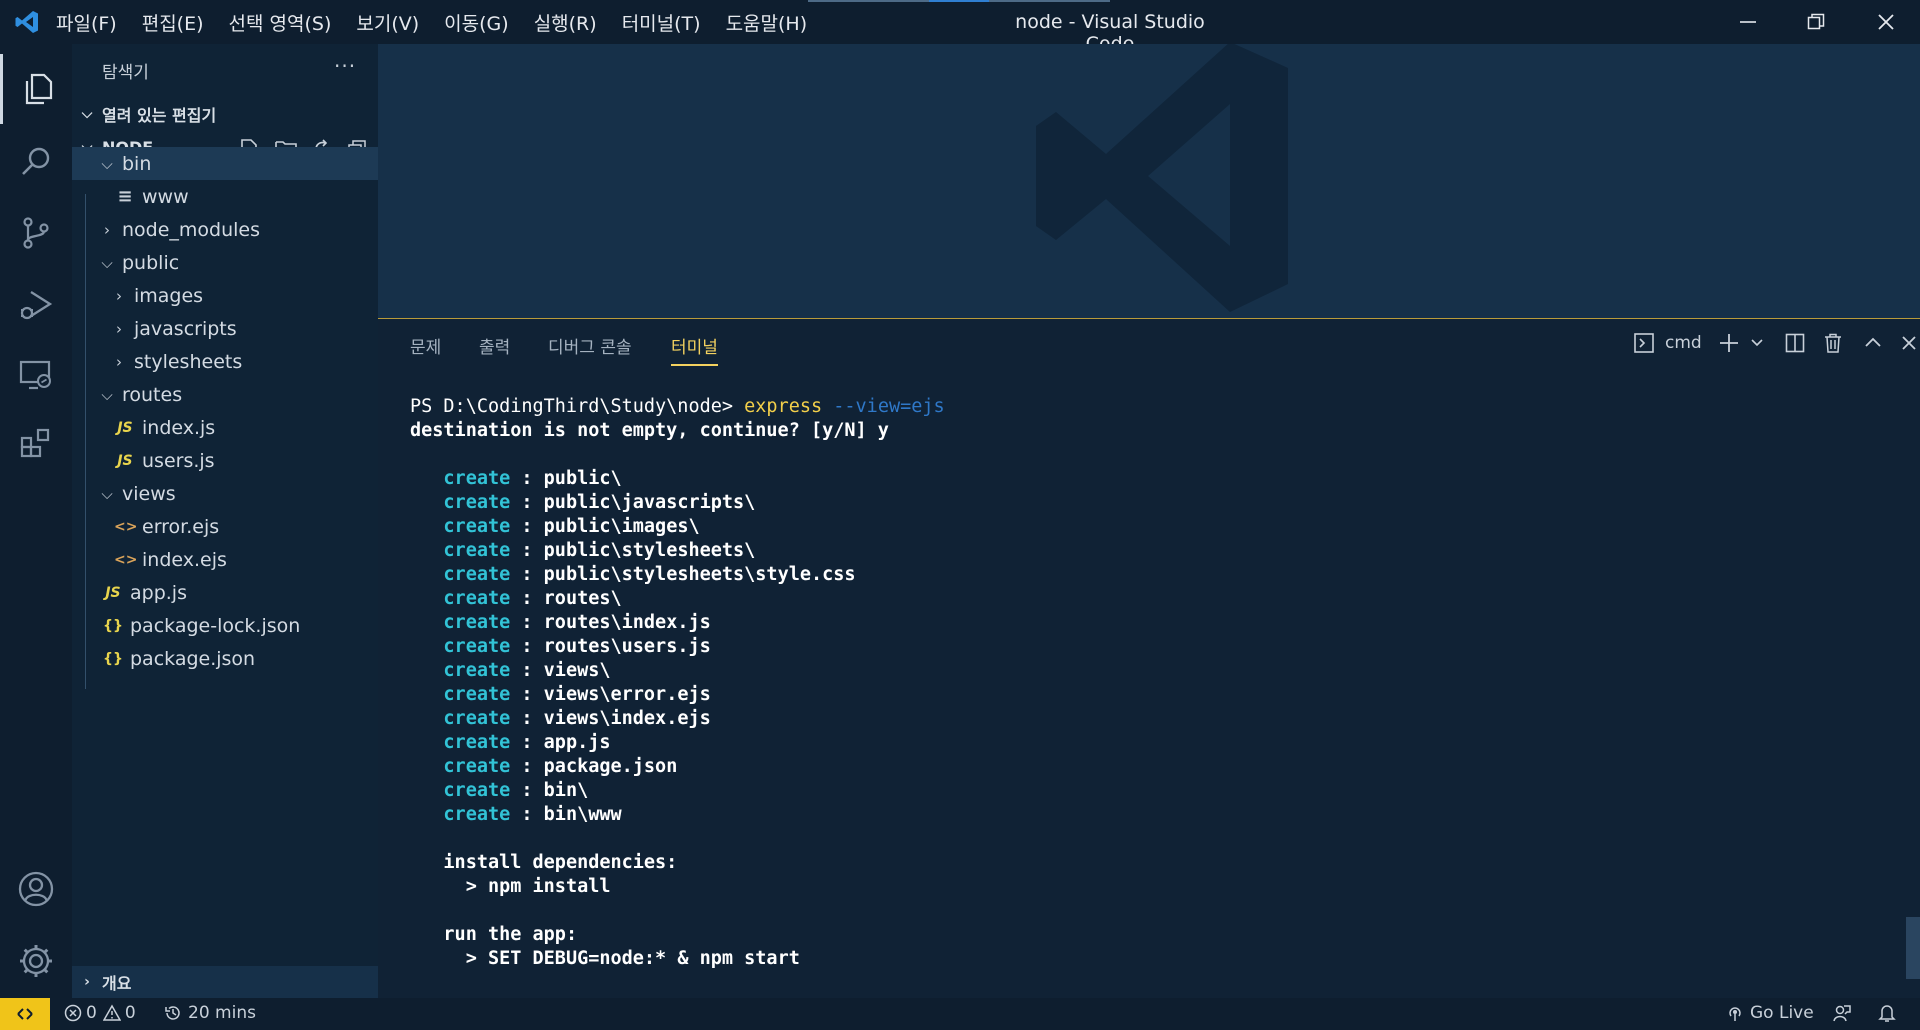 Image resolution: width=1920 pixels, height=1030 pixels. Describe the element at coordinates (476, 22) in the screenshot. I see `menu-go: 이동(G)` at that location.